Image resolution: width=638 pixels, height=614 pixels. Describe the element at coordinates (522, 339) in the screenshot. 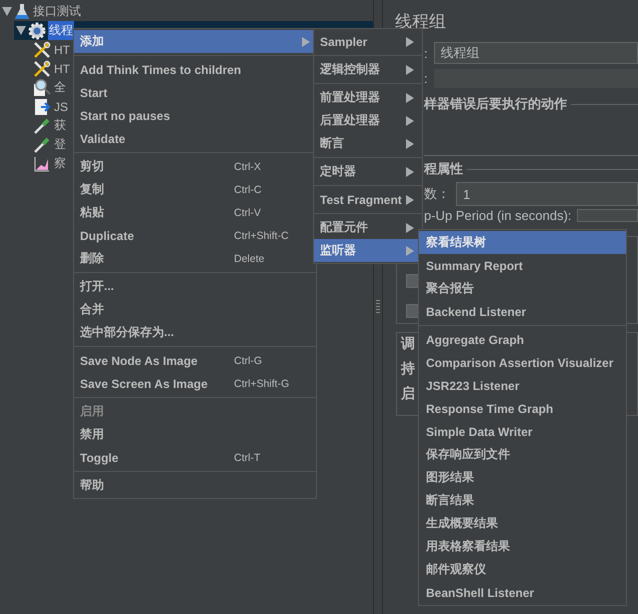

I see `menu-item: Aggregate Graph` at that location.